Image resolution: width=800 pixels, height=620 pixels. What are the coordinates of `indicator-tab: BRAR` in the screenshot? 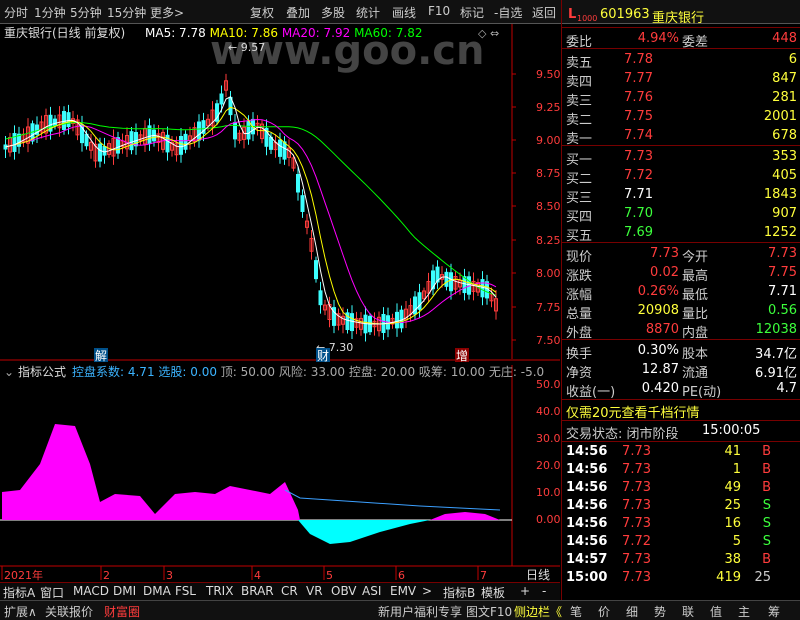 It's located at (257, 591).